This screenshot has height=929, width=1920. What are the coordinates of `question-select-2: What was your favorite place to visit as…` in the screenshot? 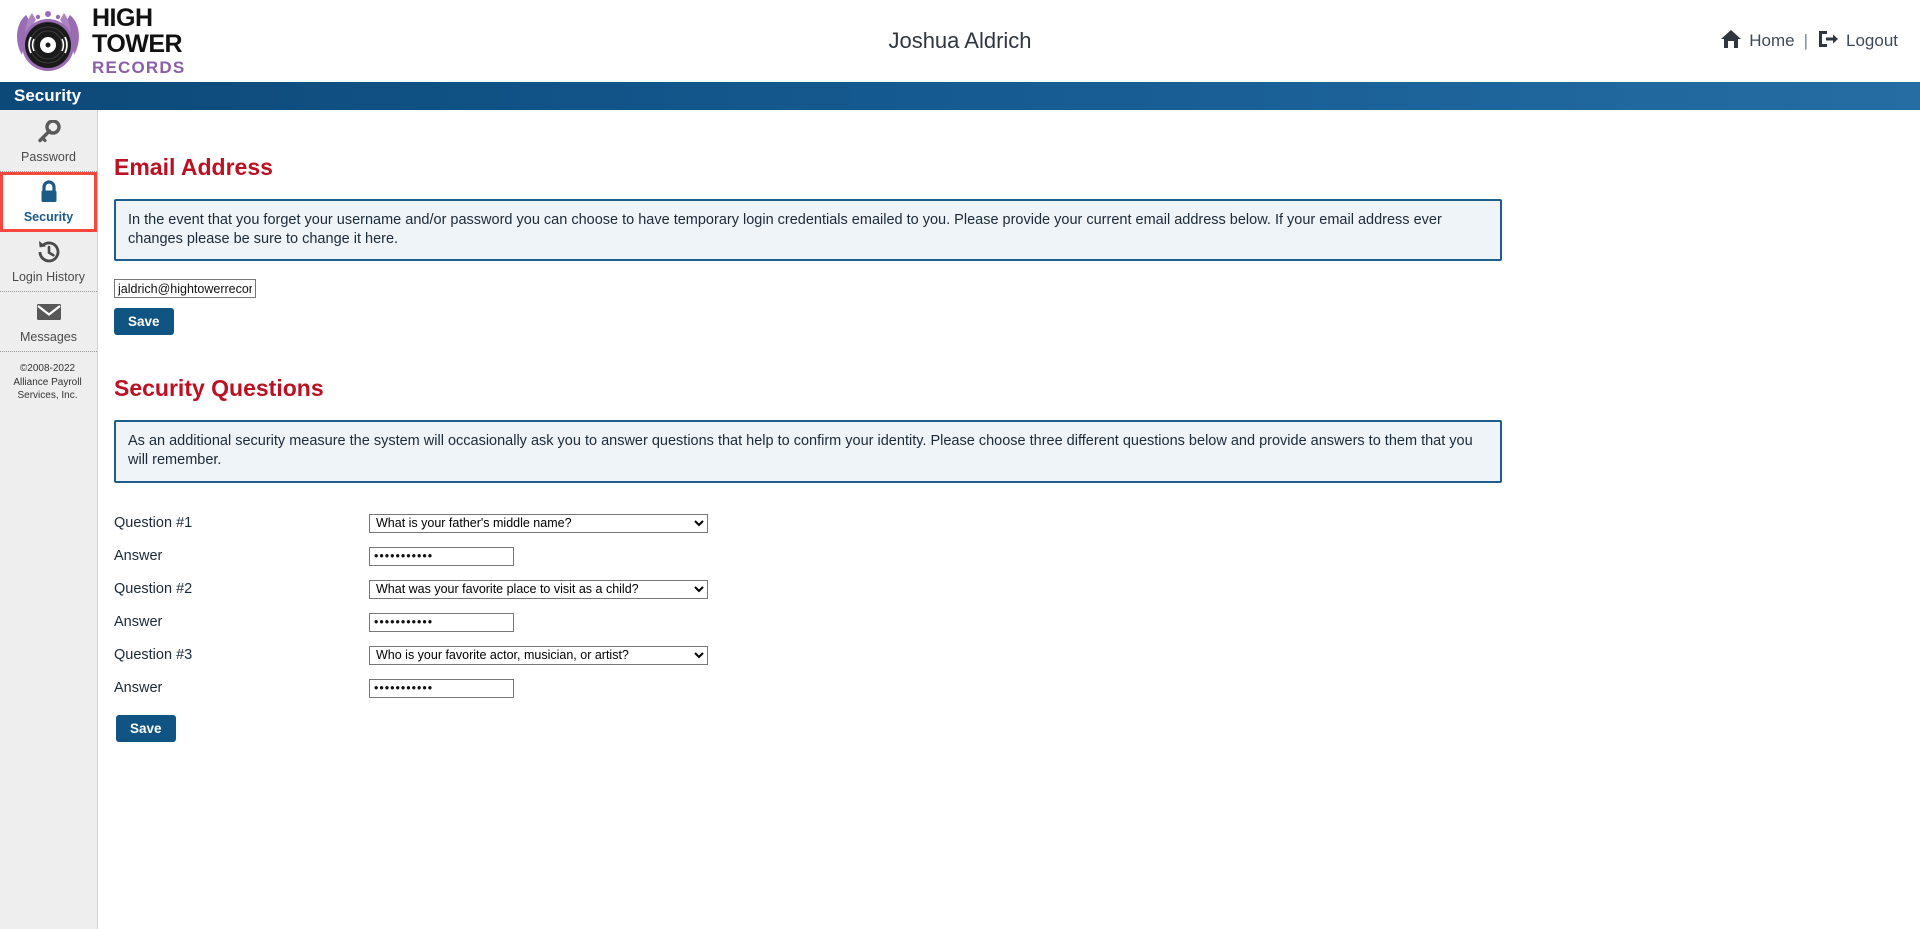 It's located at (538, 589).